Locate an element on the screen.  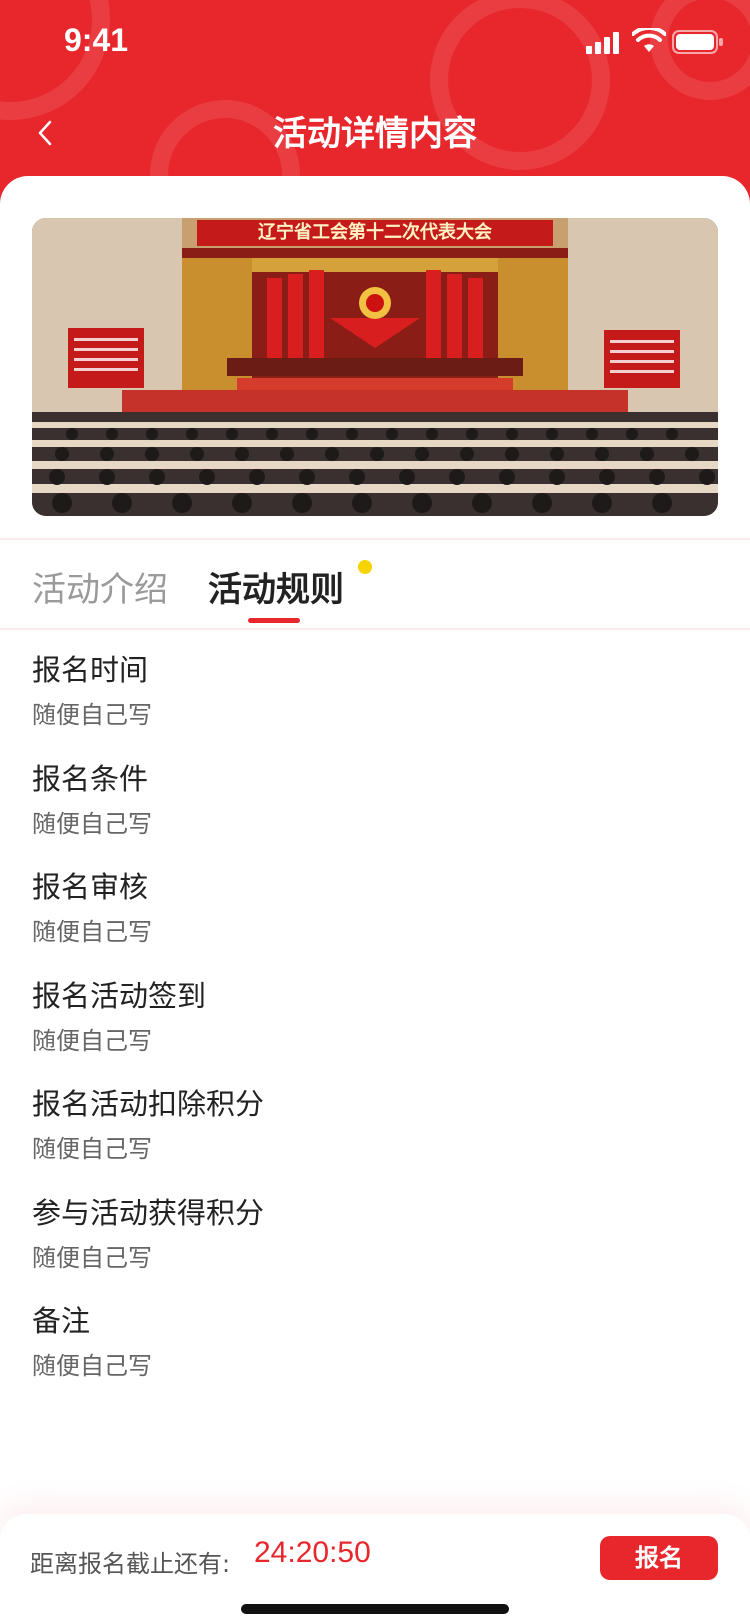
rule-title: 报名时间 is located at coordinates (90, 670).